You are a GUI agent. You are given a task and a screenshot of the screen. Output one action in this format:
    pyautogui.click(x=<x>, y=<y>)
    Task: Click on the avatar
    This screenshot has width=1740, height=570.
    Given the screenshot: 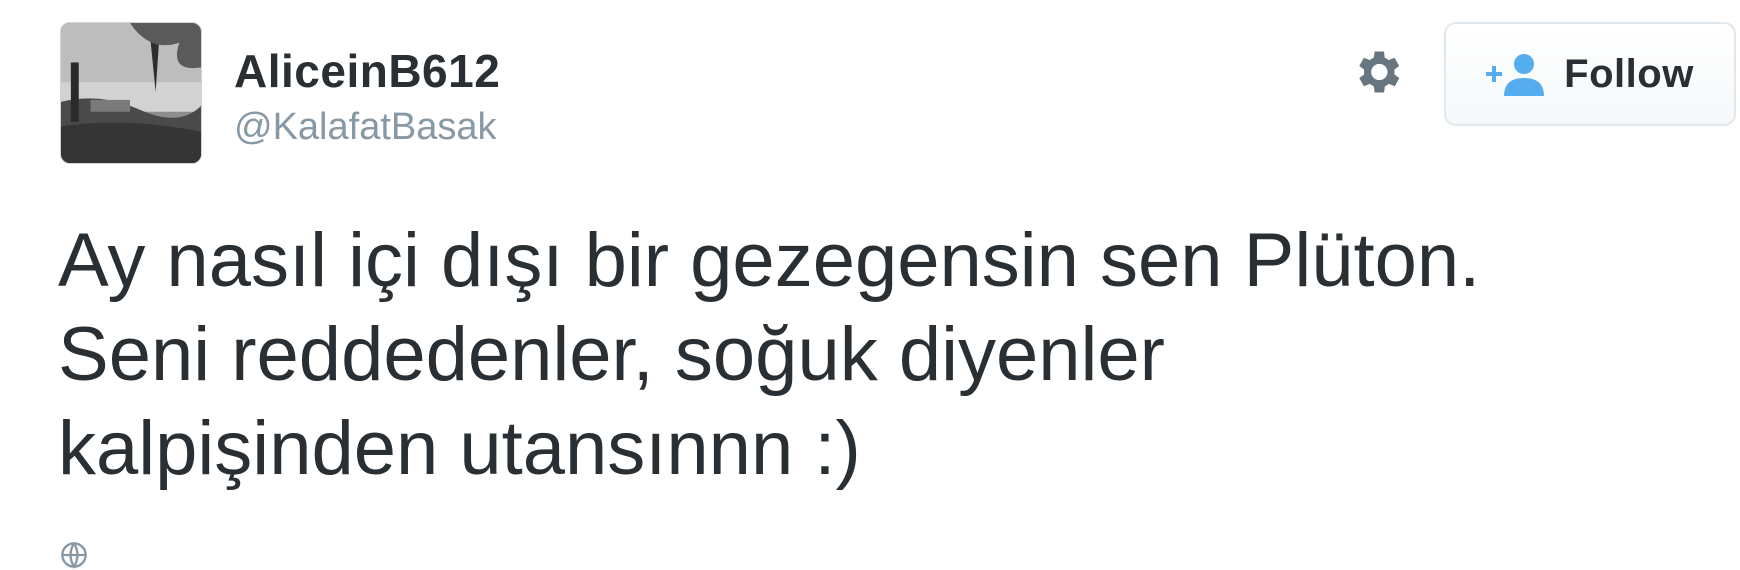 What is the action you would take?
    pyautogui.click(x=131, y=93)
    